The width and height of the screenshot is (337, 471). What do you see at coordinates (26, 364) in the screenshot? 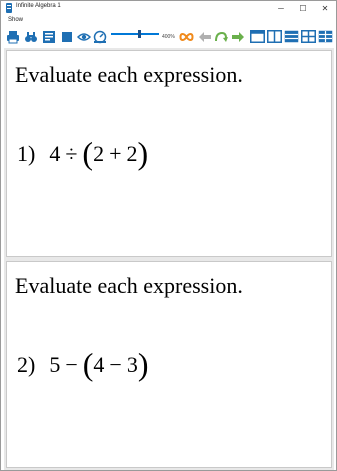
I see `problem-number: 2)` at bounding box center [26, 364].